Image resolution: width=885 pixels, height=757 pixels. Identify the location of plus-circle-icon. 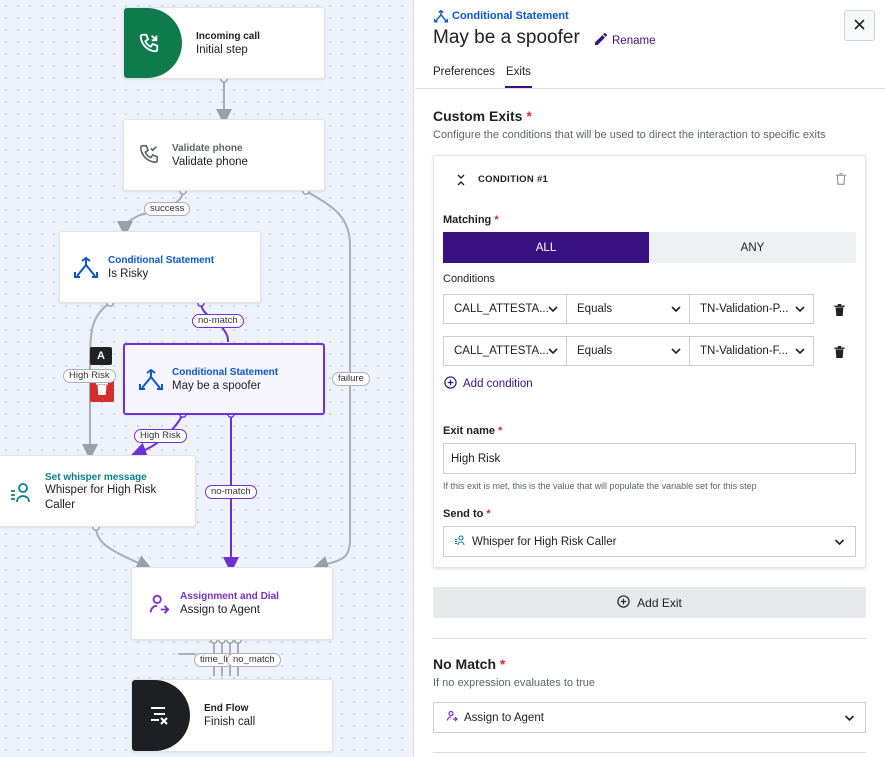
(450, 384).